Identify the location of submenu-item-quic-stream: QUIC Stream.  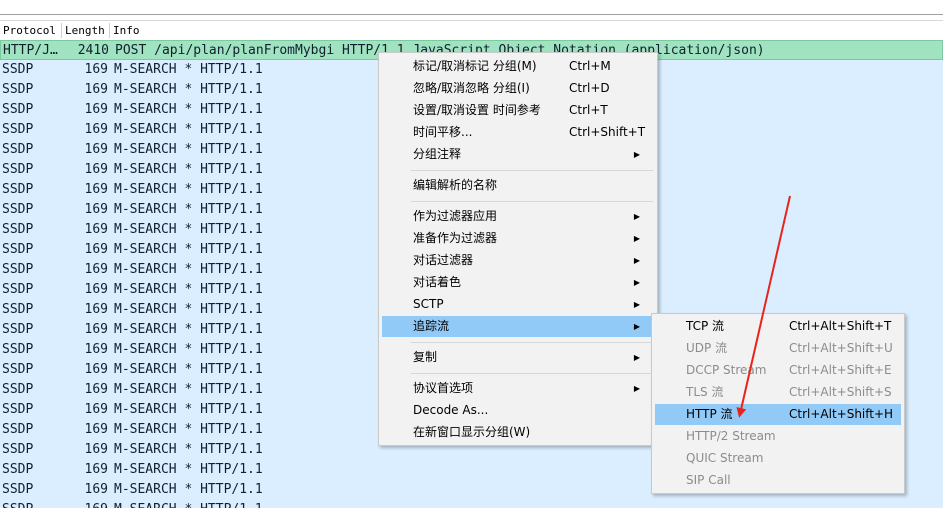
(778, 458).